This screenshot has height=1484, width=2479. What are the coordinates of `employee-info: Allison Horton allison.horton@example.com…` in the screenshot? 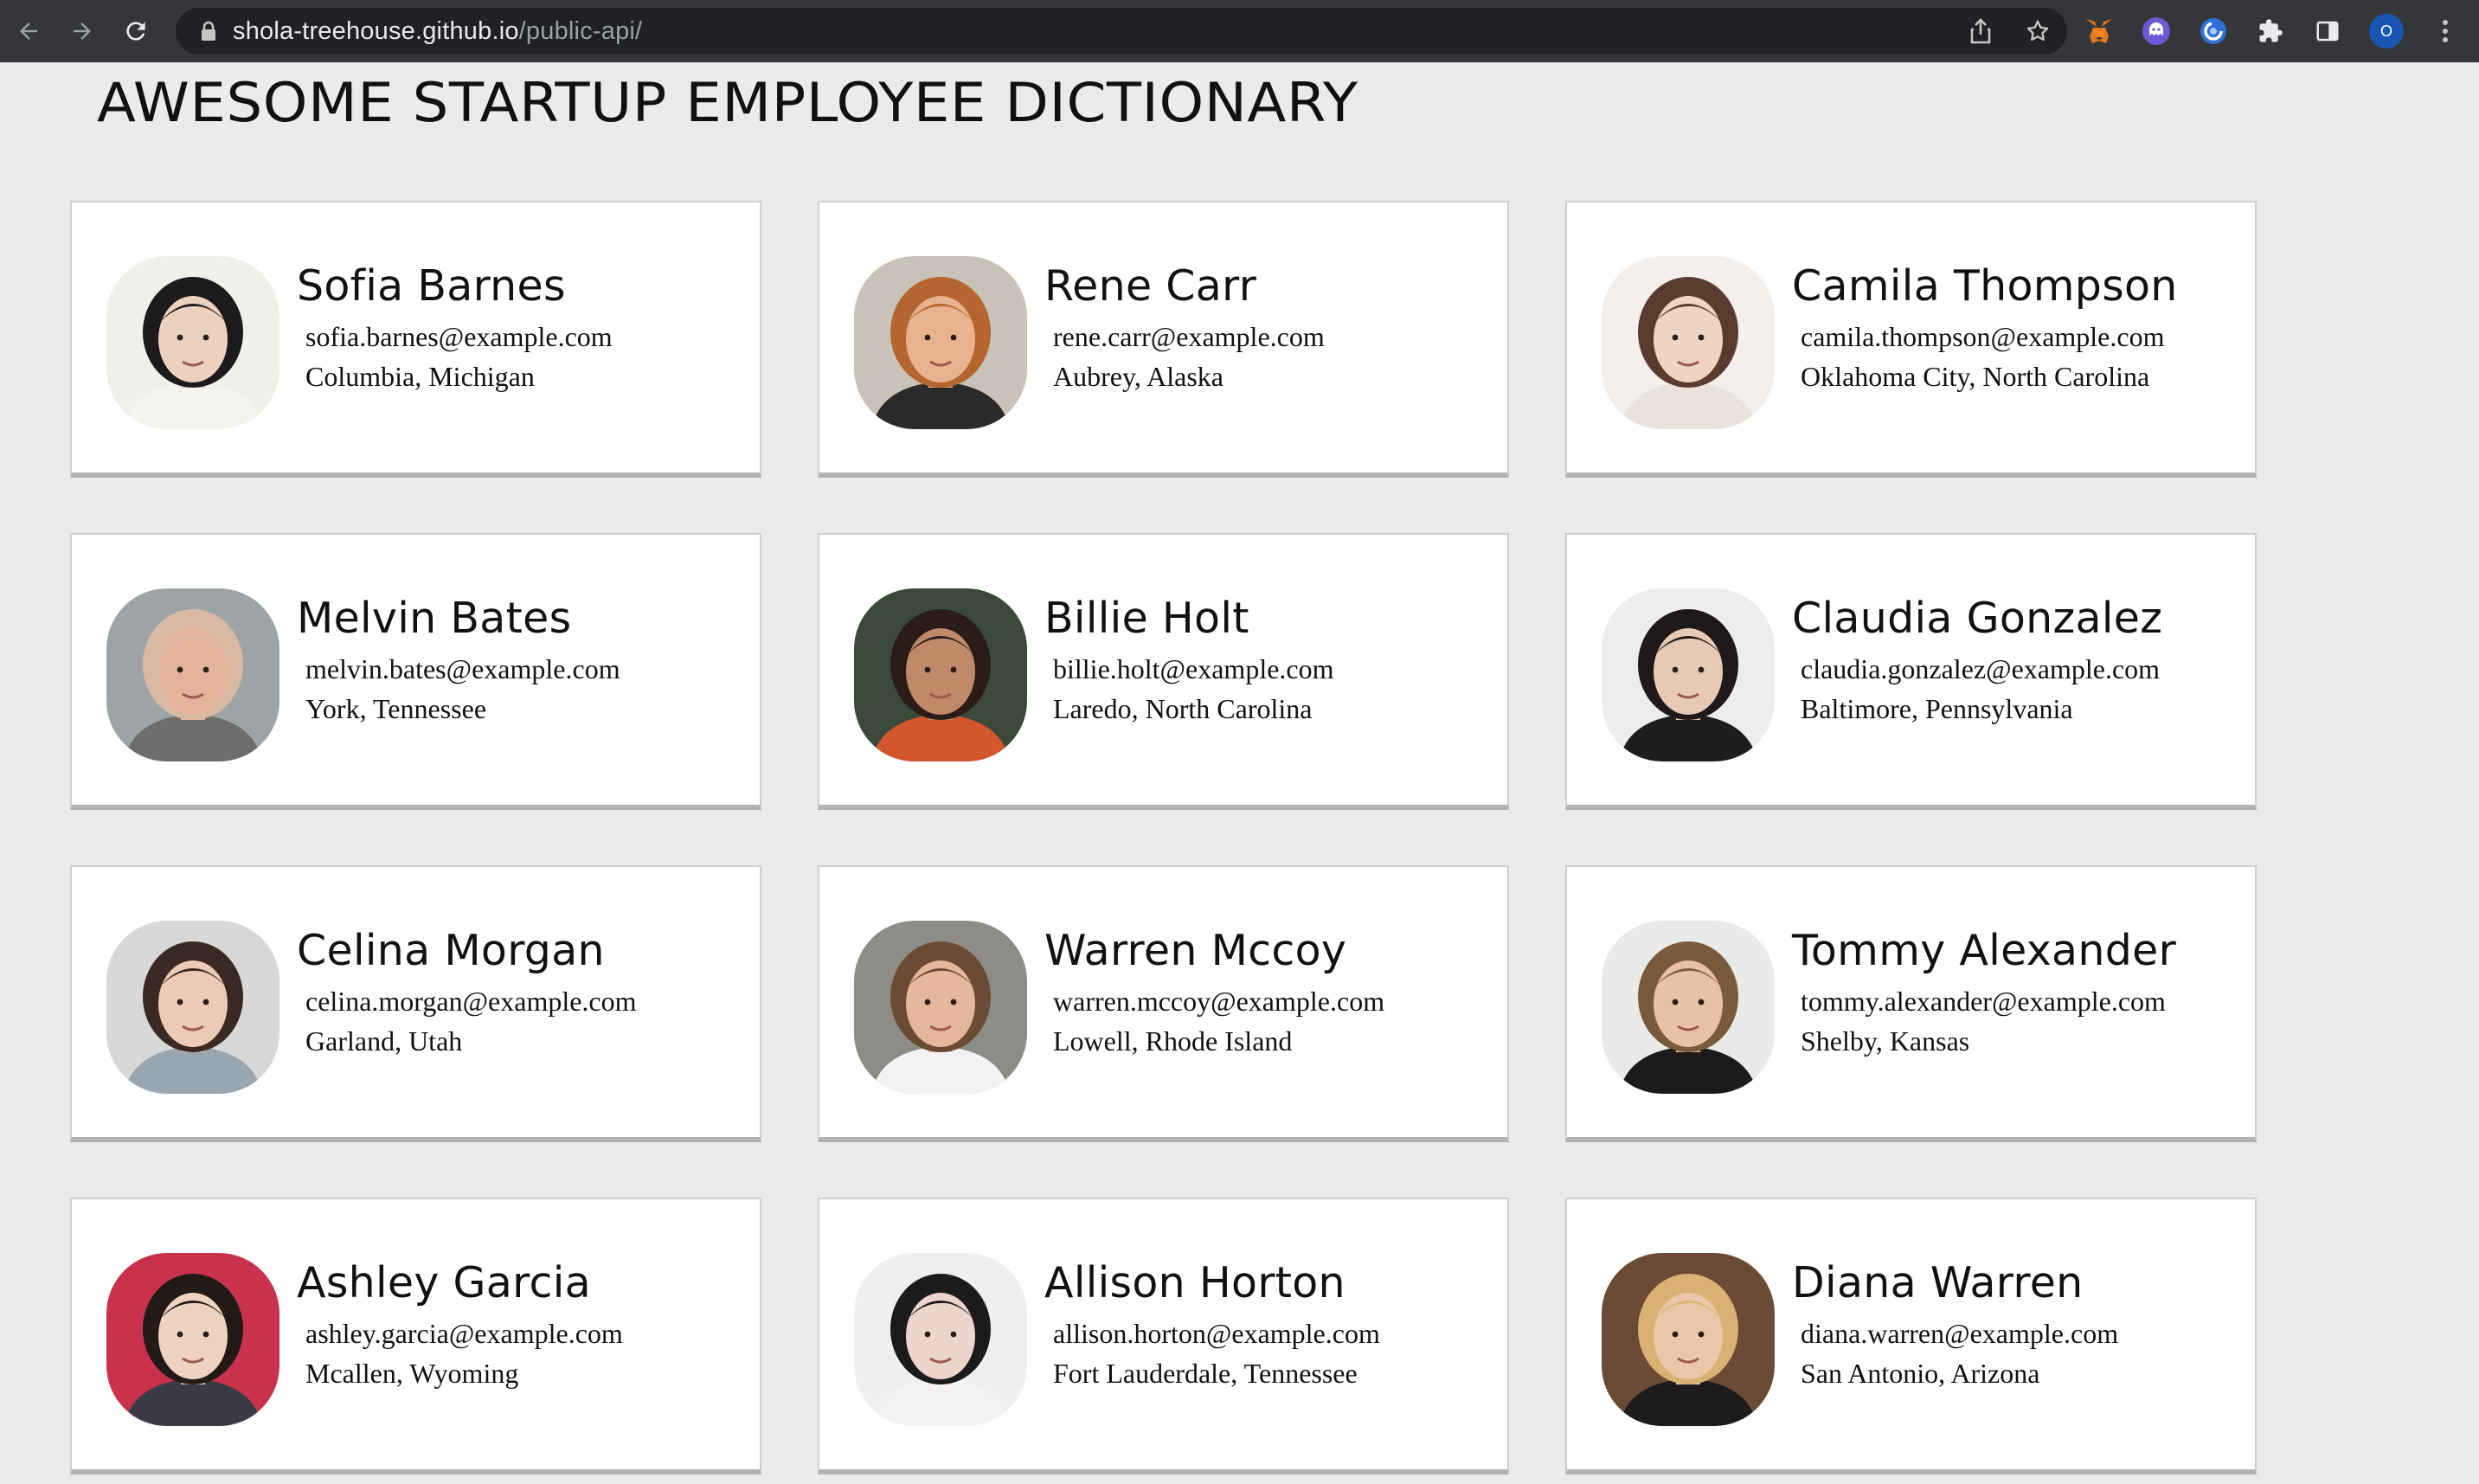 It's located at (1212, 1324).